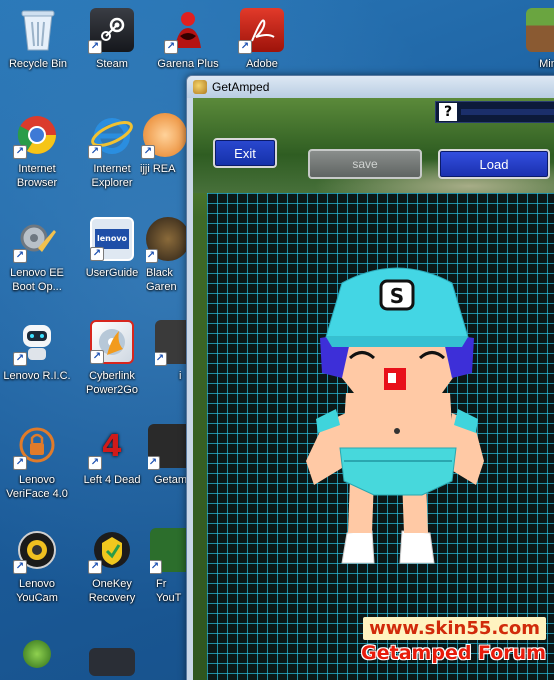  I want to click on desktop-icon-userguide: lenovo ↗ UserGuide, so click(112, 248).